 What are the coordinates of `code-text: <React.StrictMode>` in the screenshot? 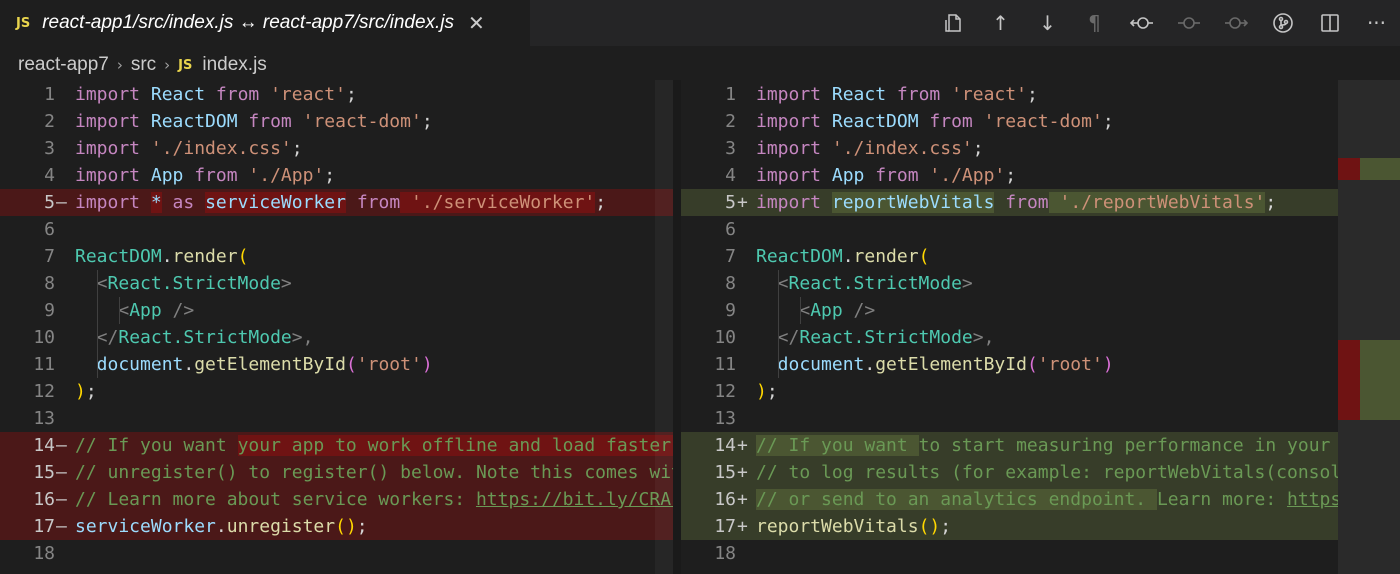 It's located at (864, 283).